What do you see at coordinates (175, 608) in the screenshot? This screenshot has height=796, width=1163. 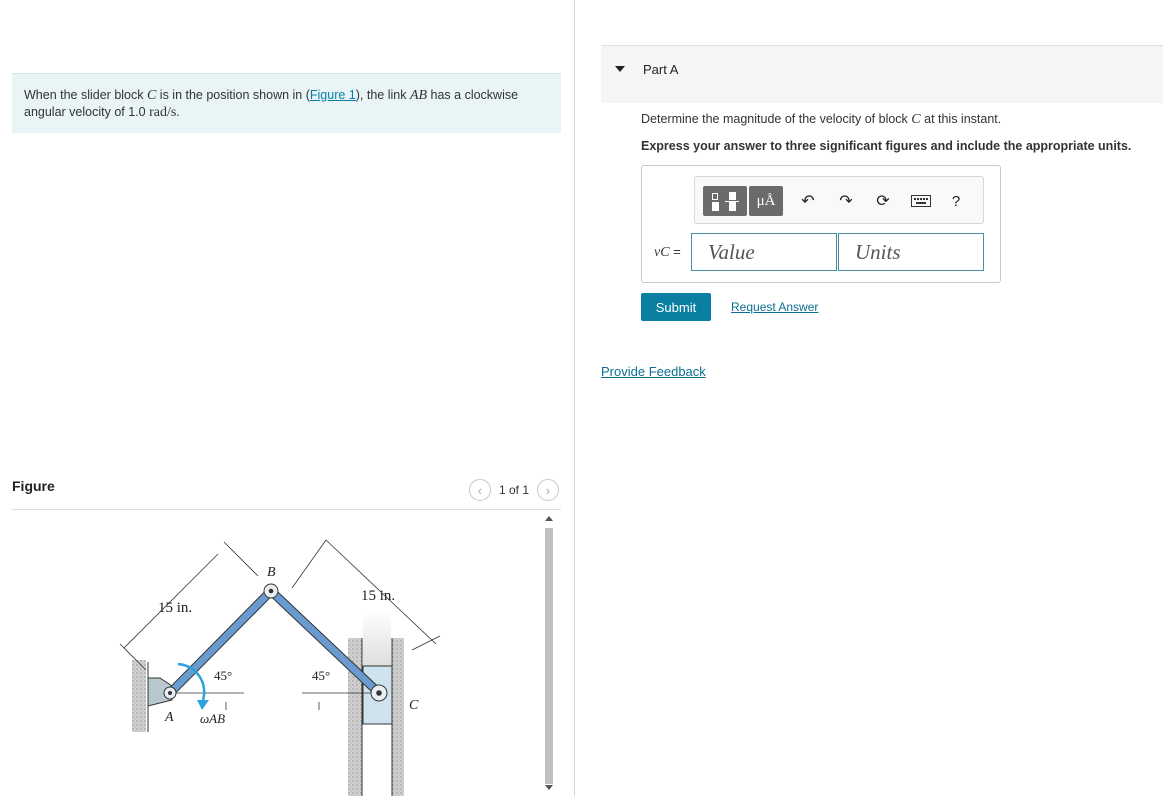 I see `label-left-length: 15 in.` at bounding box center [175, 608].